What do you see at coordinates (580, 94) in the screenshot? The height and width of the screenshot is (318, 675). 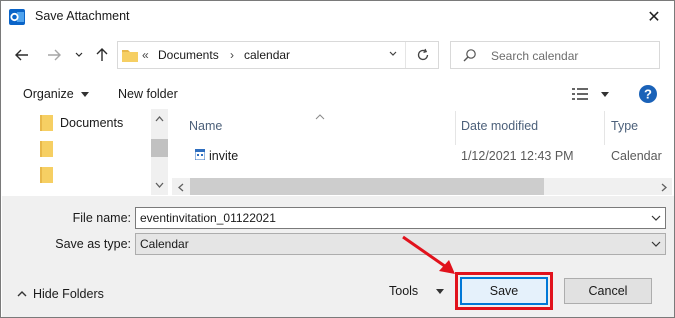 I see `details-view-icon` at bounding box center [580, 94].